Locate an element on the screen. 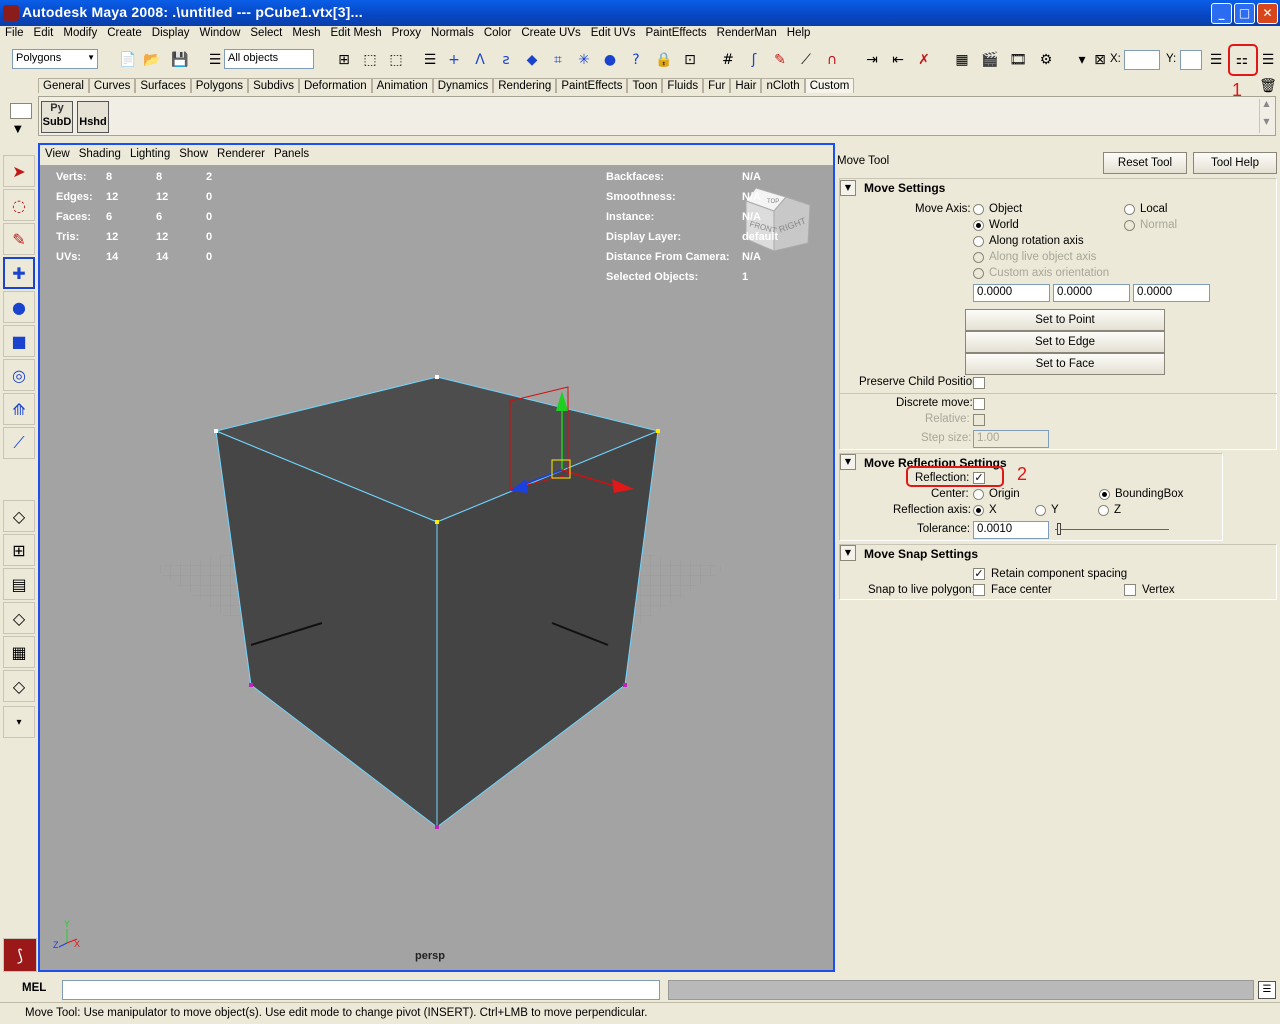 This screenshot has width=1280, height=1024. shelf-tab-general: General is located at coordinates (63, 85).